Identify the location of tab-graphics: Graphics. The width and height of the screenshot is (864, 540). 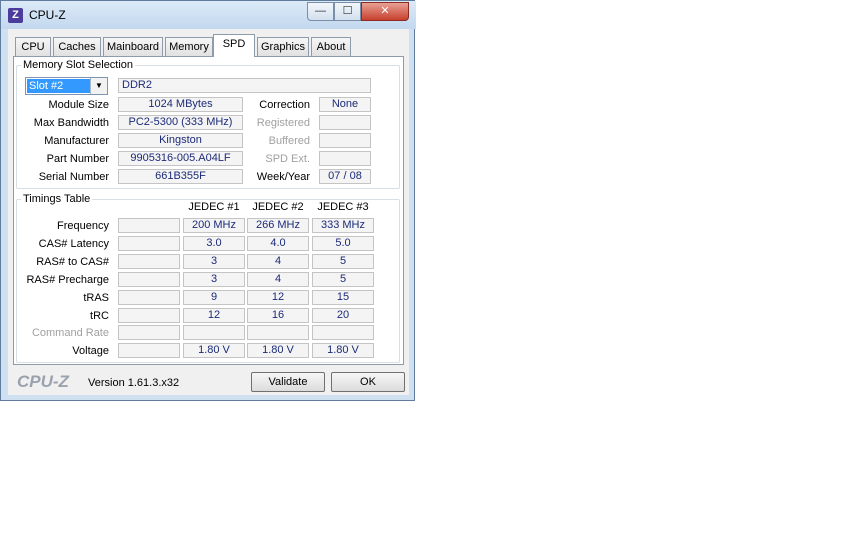
(283, 46).